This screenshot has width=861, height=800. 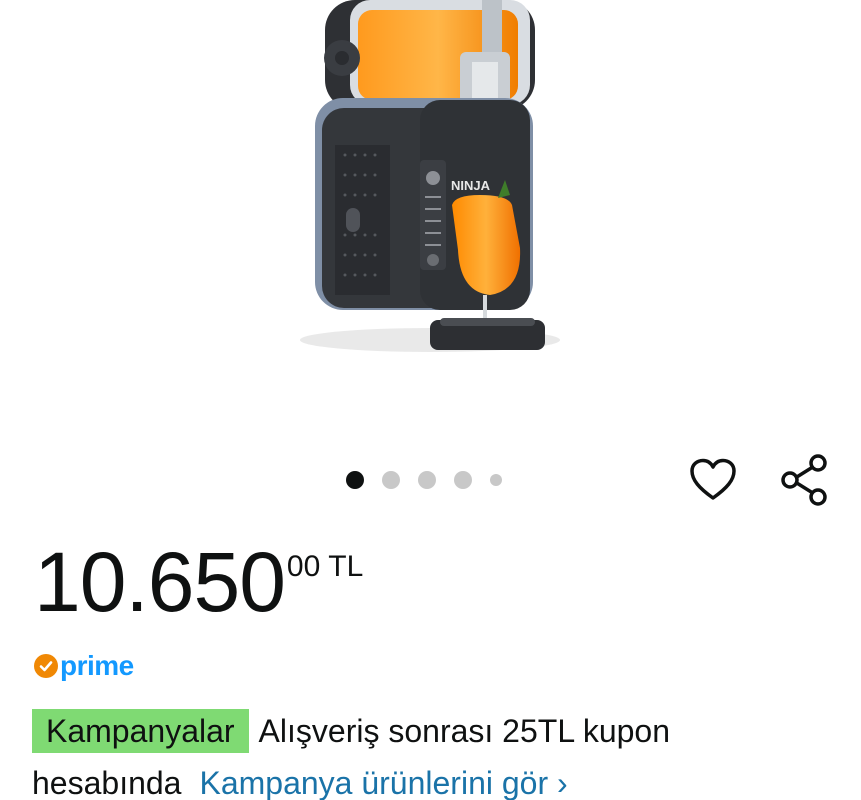 I want to click on promotion-products-link: Kampanya ürünlerini gör ›, so click(x=383, y=782).